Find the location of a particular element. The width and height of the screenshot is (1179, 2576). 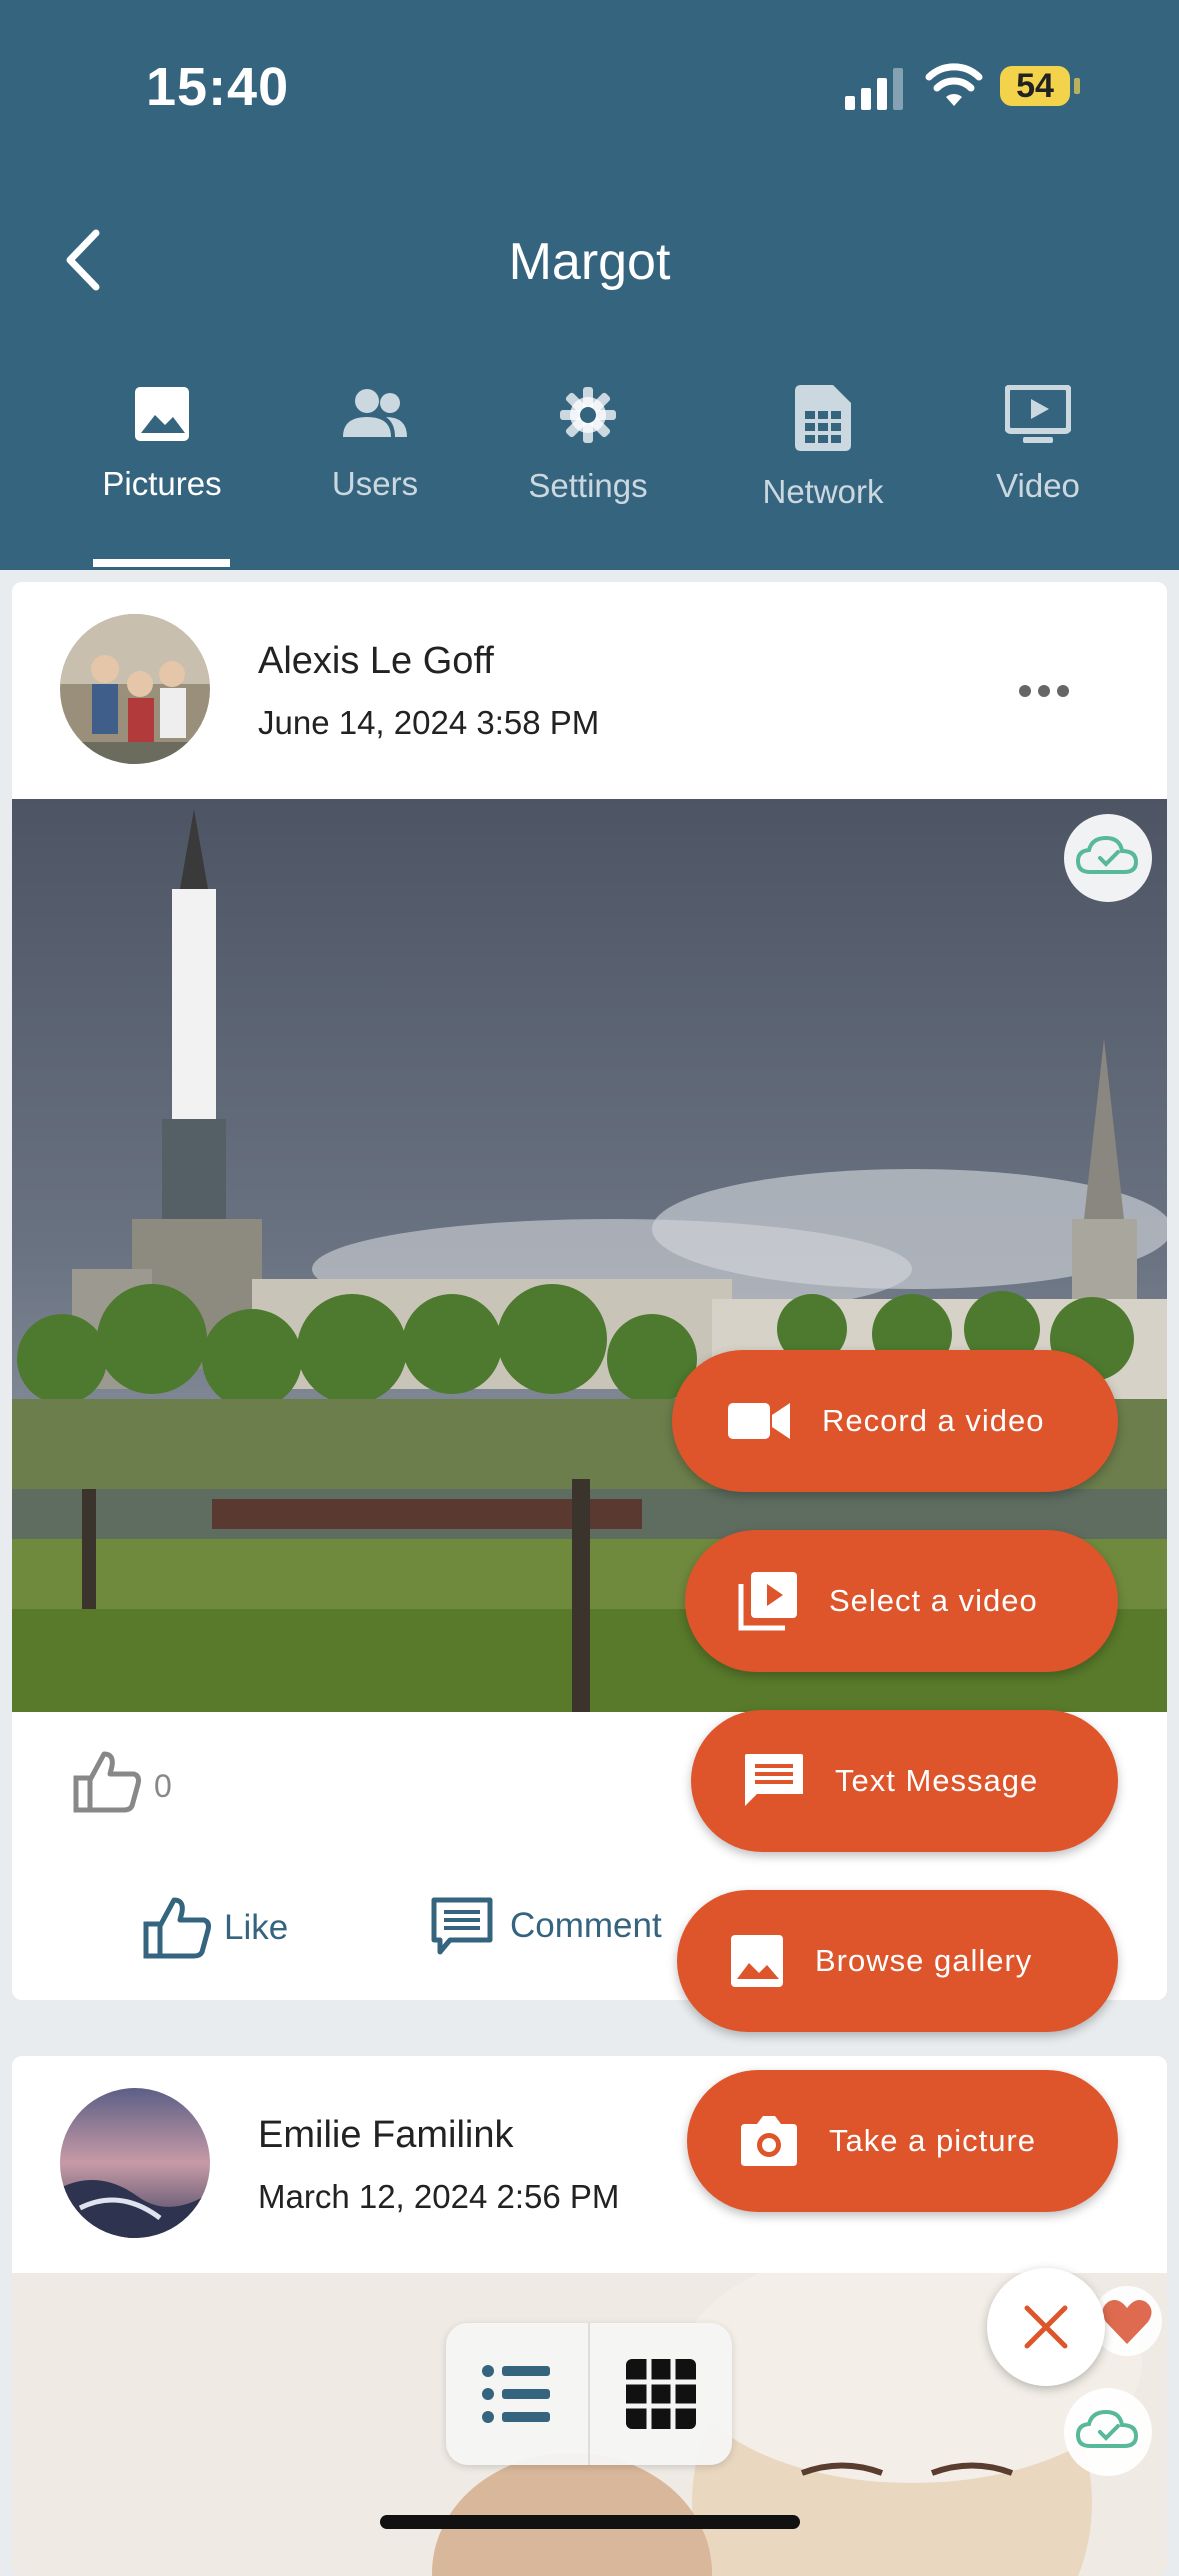

fab-label: Text Message is located at coordinates (937, 1780).